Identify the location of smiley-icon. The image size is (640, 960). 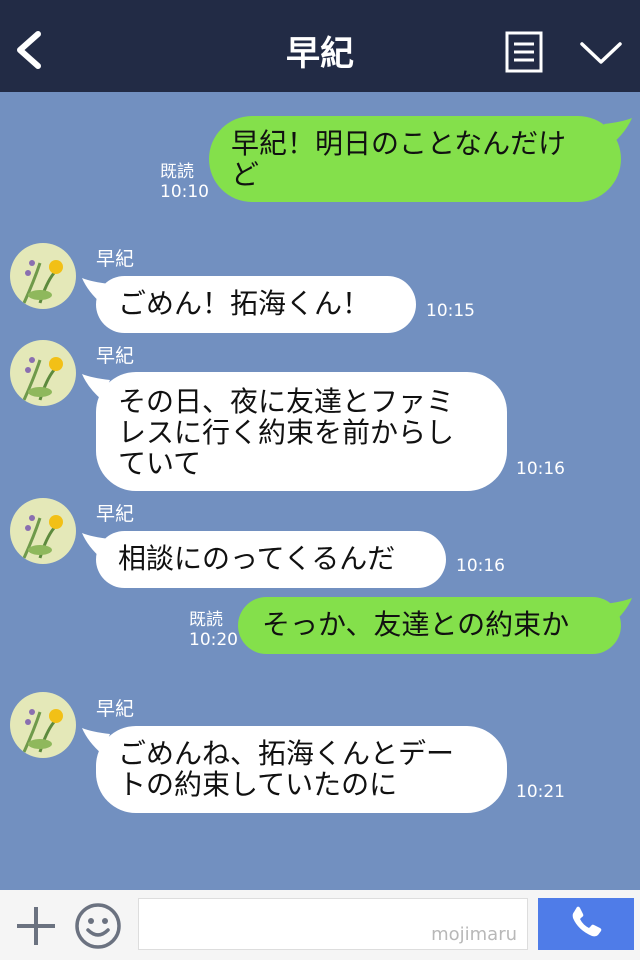
(98, 926).